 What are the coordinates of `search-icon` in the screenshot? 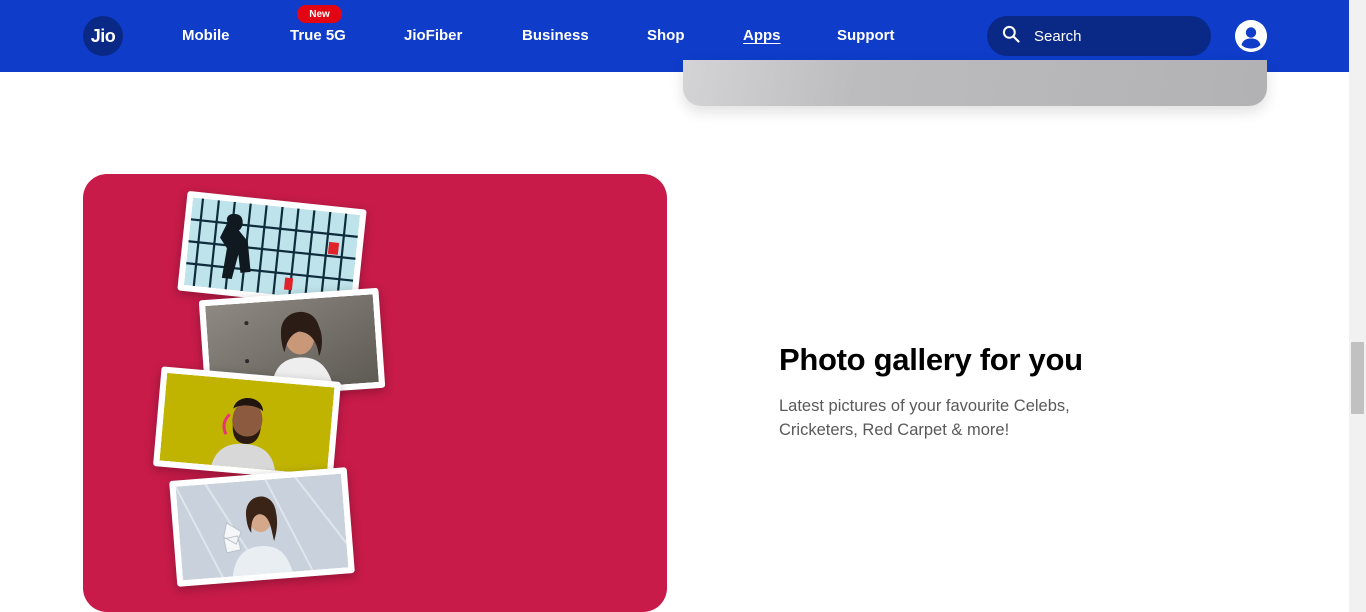 It's located at (1011, 36).